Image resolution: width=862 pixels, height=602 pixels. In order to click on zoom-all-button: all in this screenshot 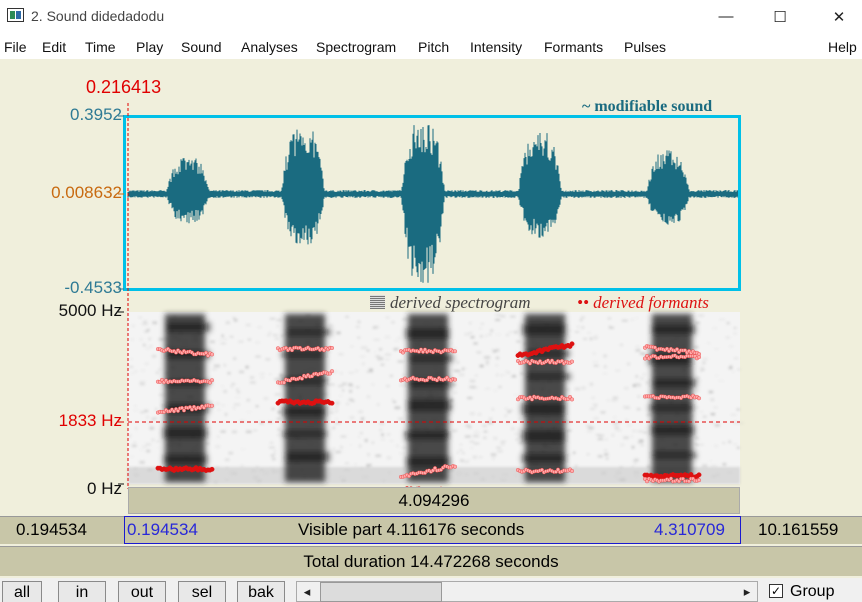, I will do `click(22, 591)`.